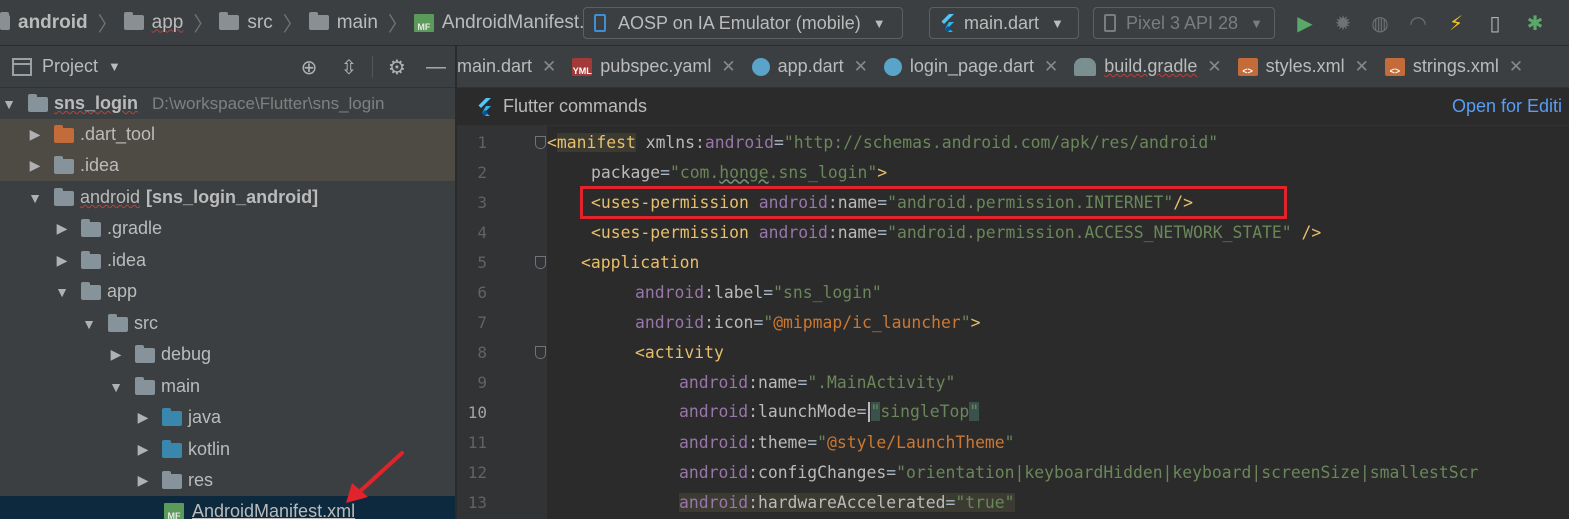  I want to click on tree-item-path: D:\workspace\Flutter\sns_login, so click(268, 103).